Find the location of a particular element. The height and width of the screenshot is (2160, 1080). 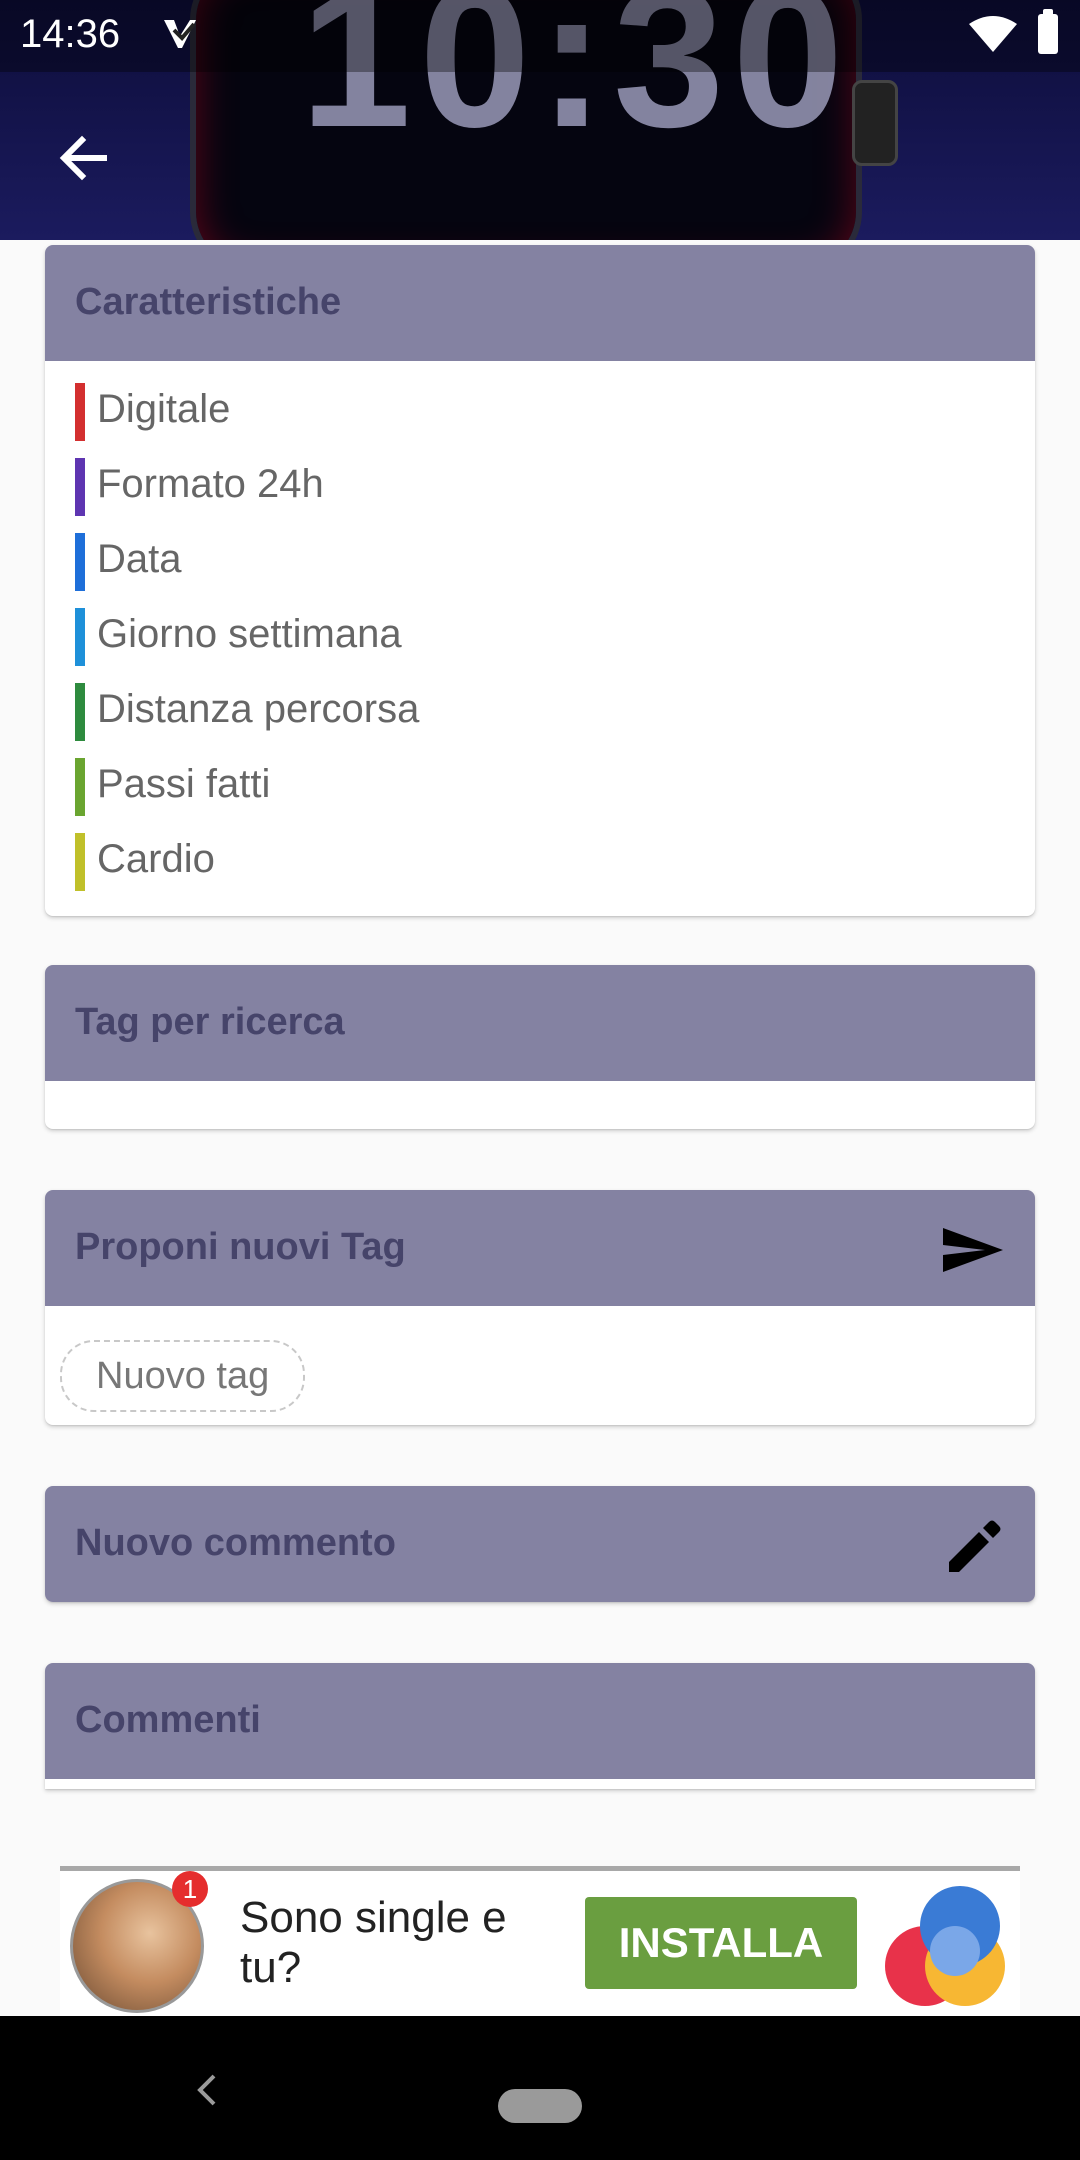

feature-label: Formato 24h is located at coordinates (210, 484).